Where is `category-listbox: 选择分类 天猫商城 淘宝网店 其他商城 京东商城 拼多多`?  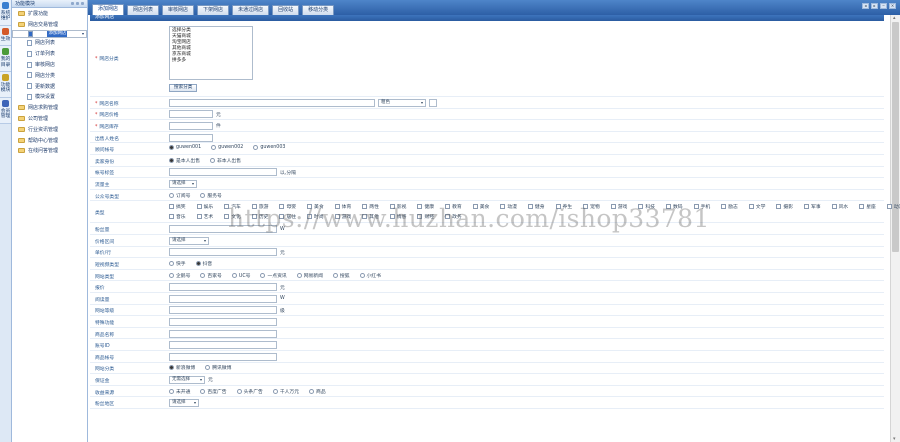
category-listbox: 选择分类 天猫商城 淘宝网店 其他商城 京东商城 拼多多 is located at coordinates (211, 53).